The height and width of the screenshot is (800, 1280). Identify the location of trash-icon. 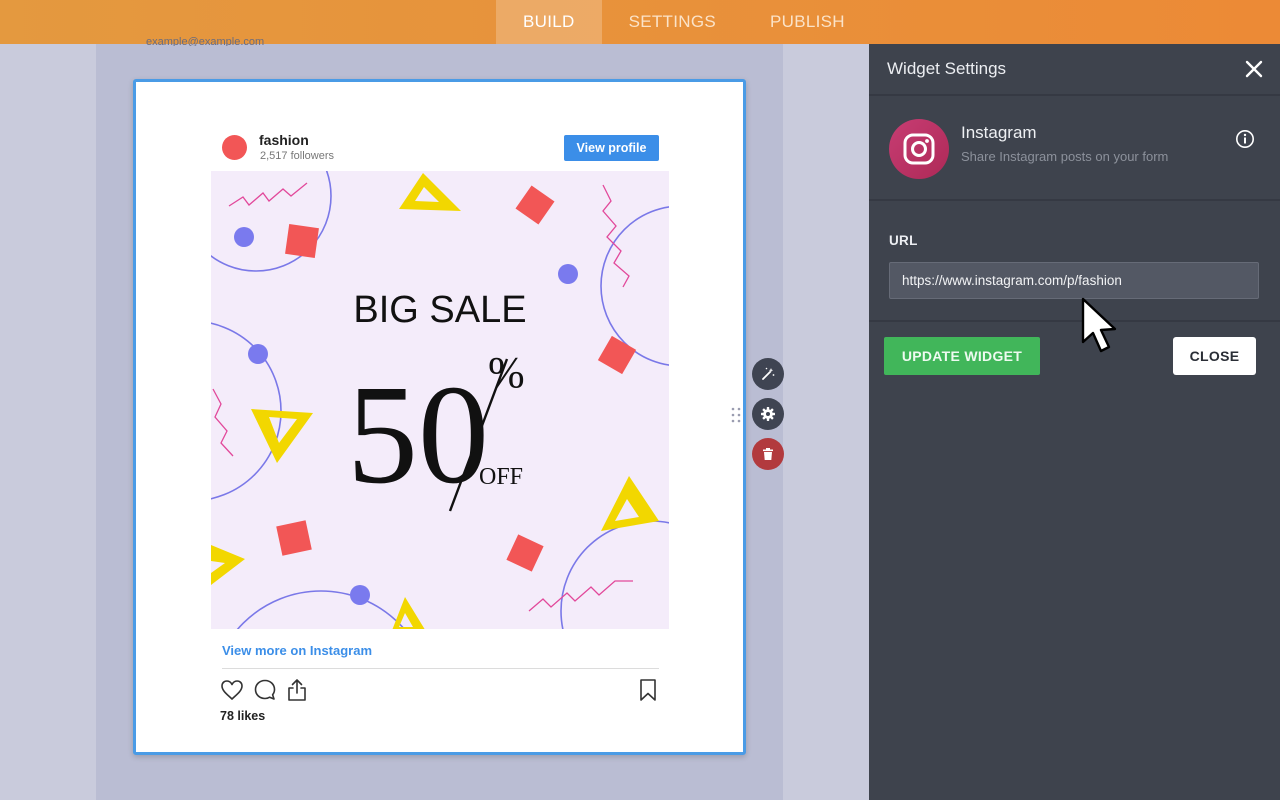
(768, 454).